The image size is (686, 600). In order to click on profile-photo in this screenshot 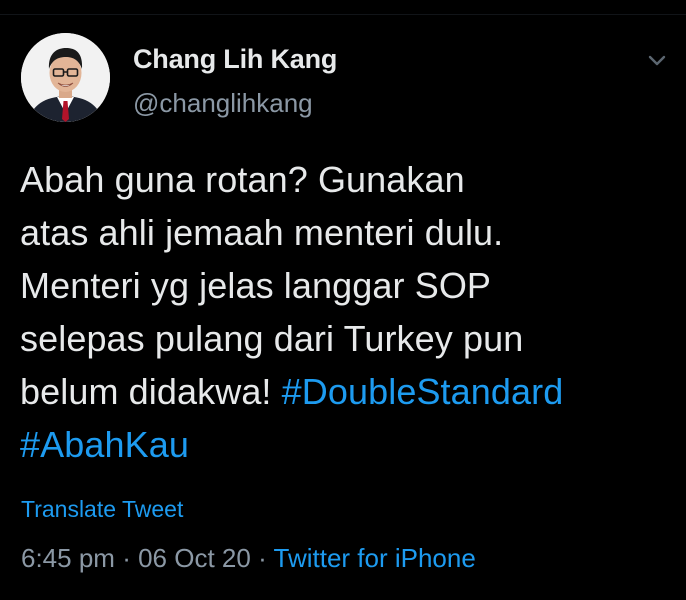, I will do `click(65, 77)`.